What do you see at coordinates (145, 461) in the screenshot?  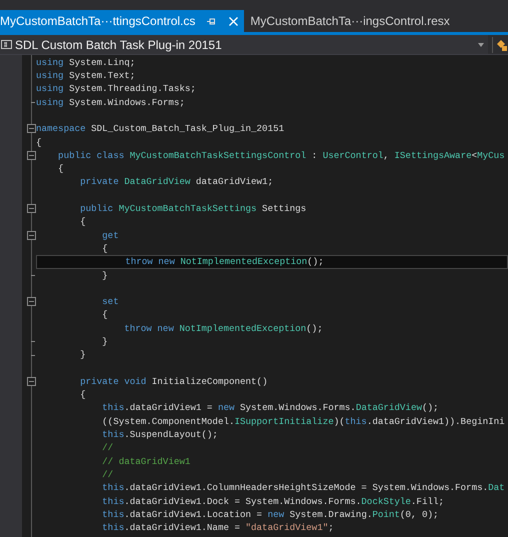 I see `code-line: // dataGridView1` at bounding box center [145, 461].